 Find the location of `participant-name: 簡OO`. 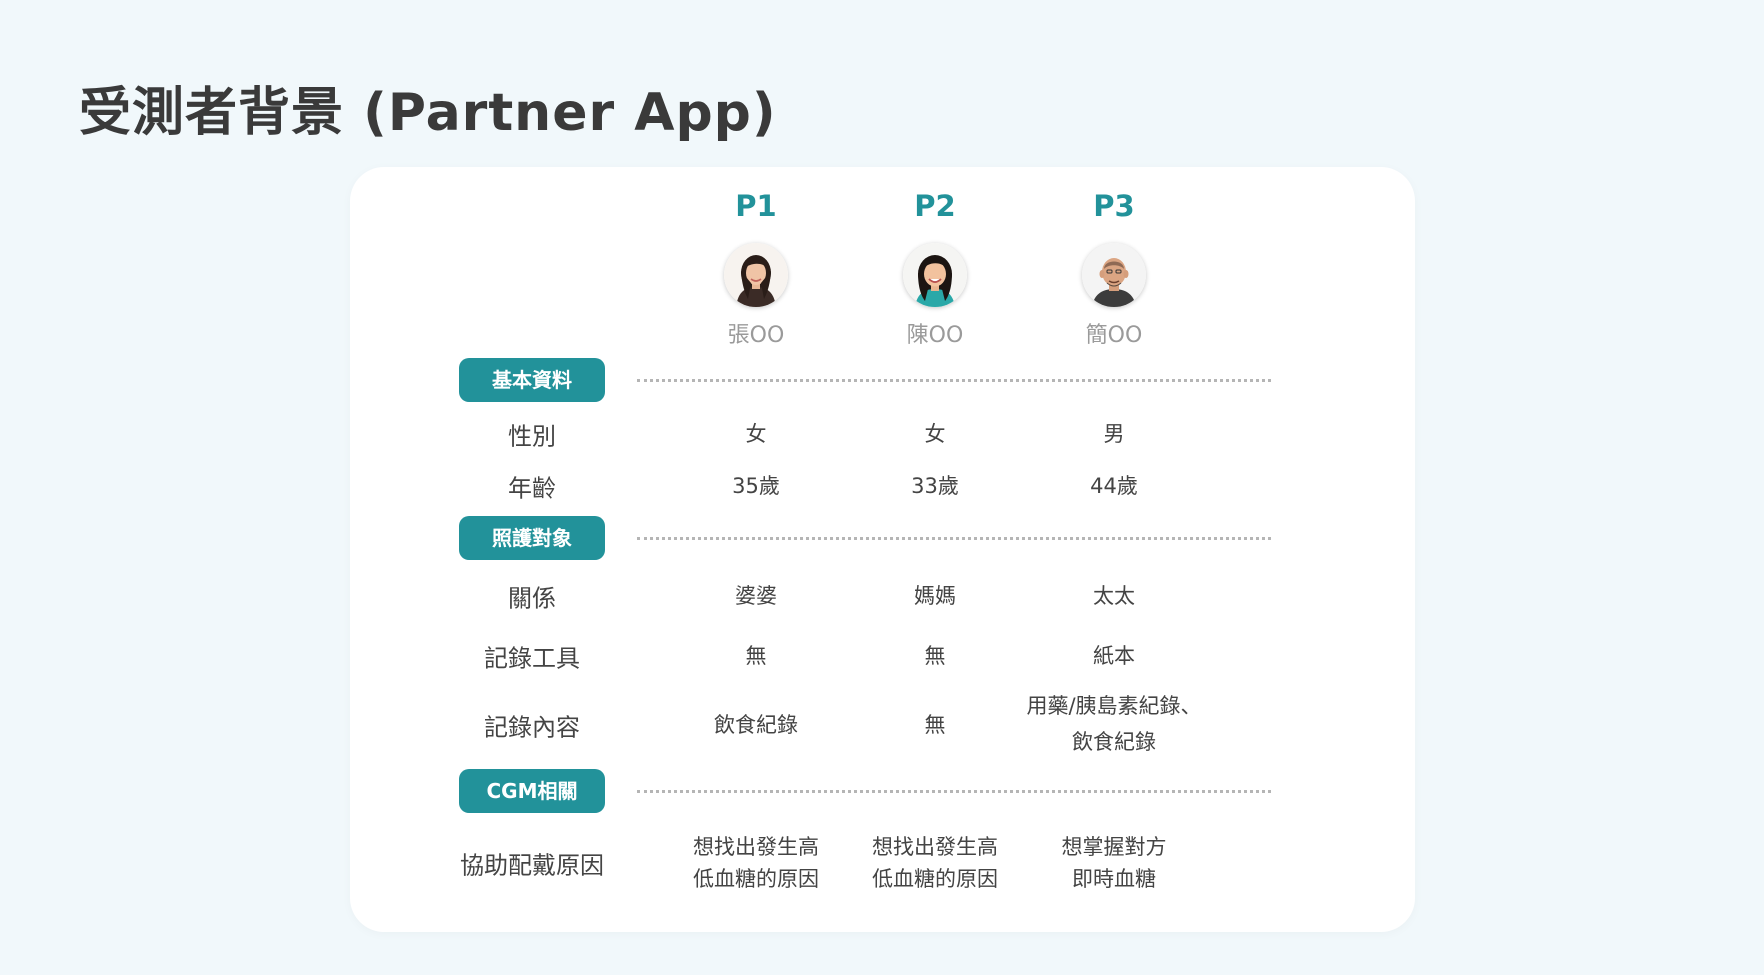

participant-name: 簡OO is located at coordinates (1114, 335).